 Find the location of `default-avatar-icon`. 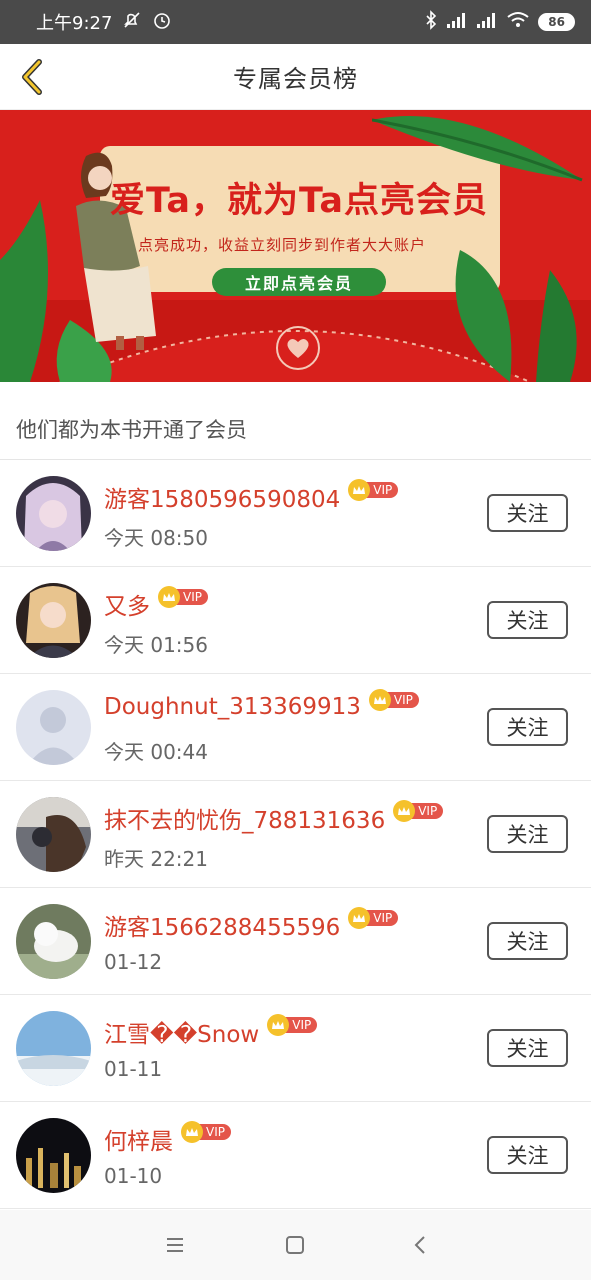

default-avatar-icon is located at coordinates (53, 727).